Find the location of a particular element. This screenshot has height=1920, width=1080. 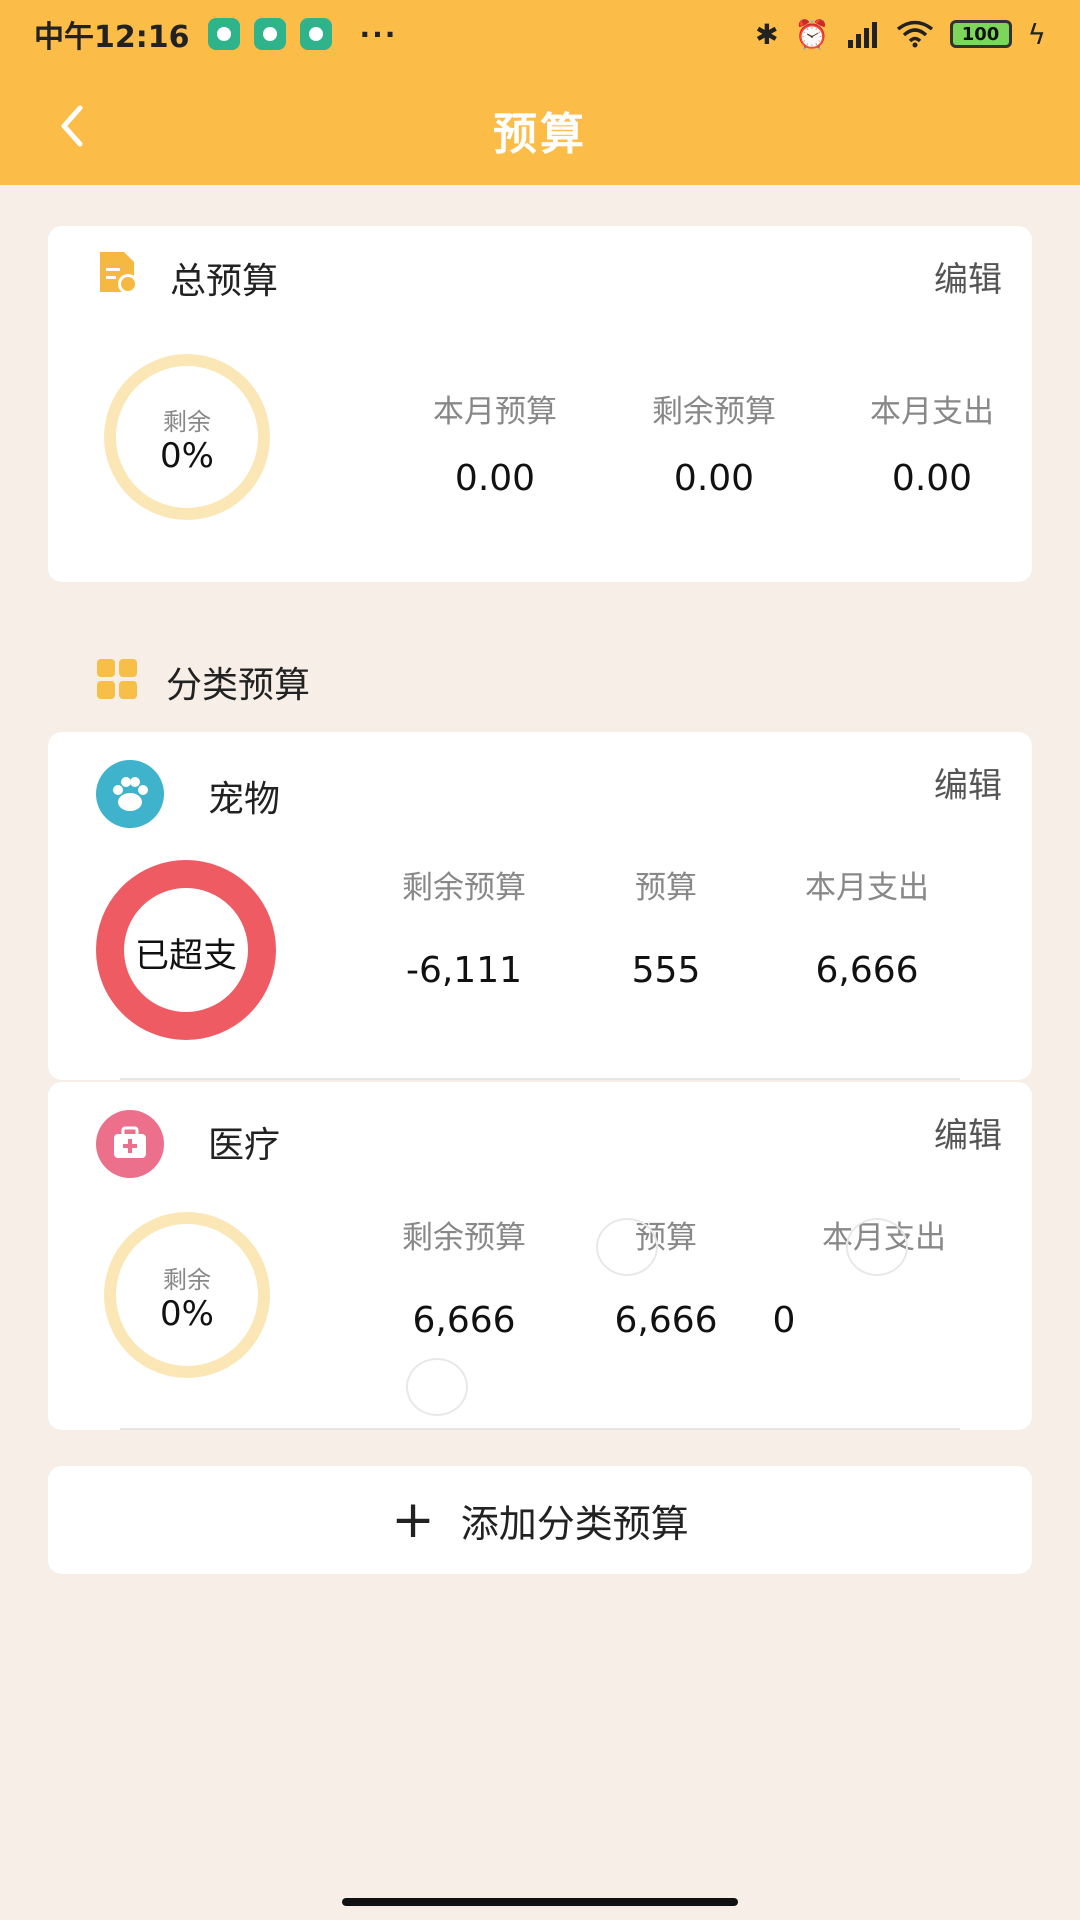

stat-value: 0 is located at coordinates (784, 1320).